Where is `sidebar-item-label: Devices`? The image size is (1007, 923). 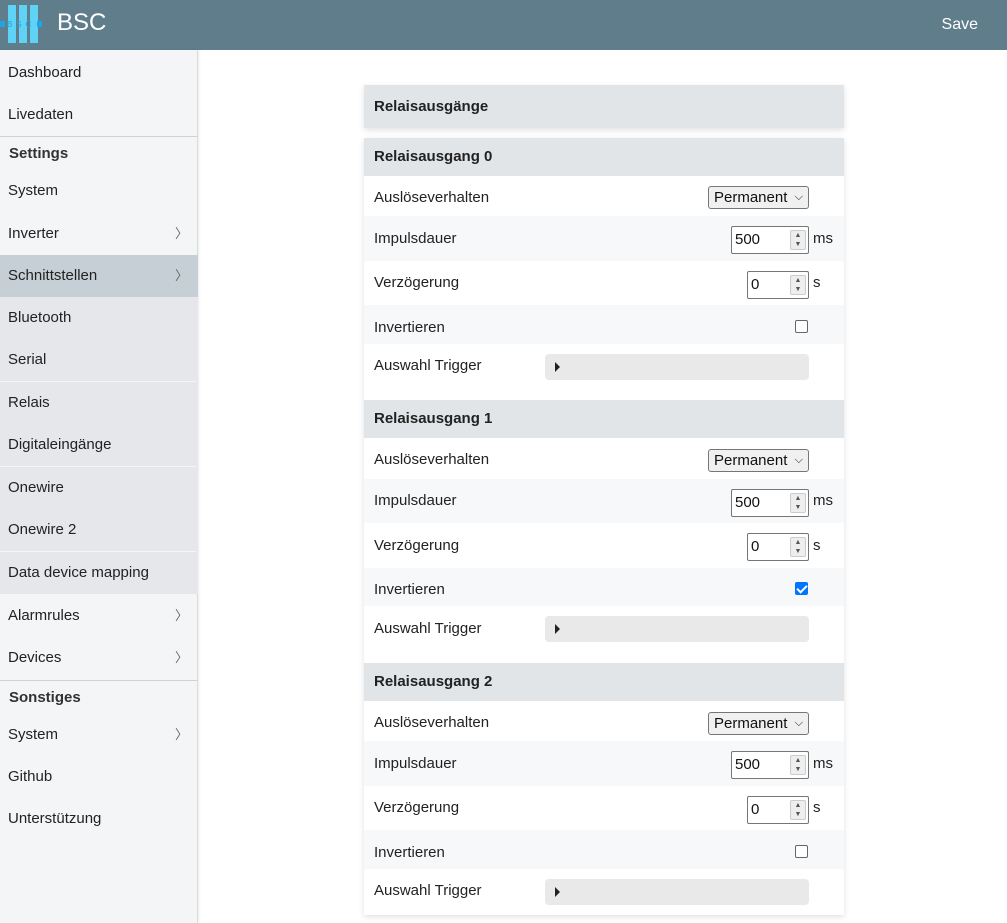
sidebar-item-label: Devices is located at coordinates (35, 657).